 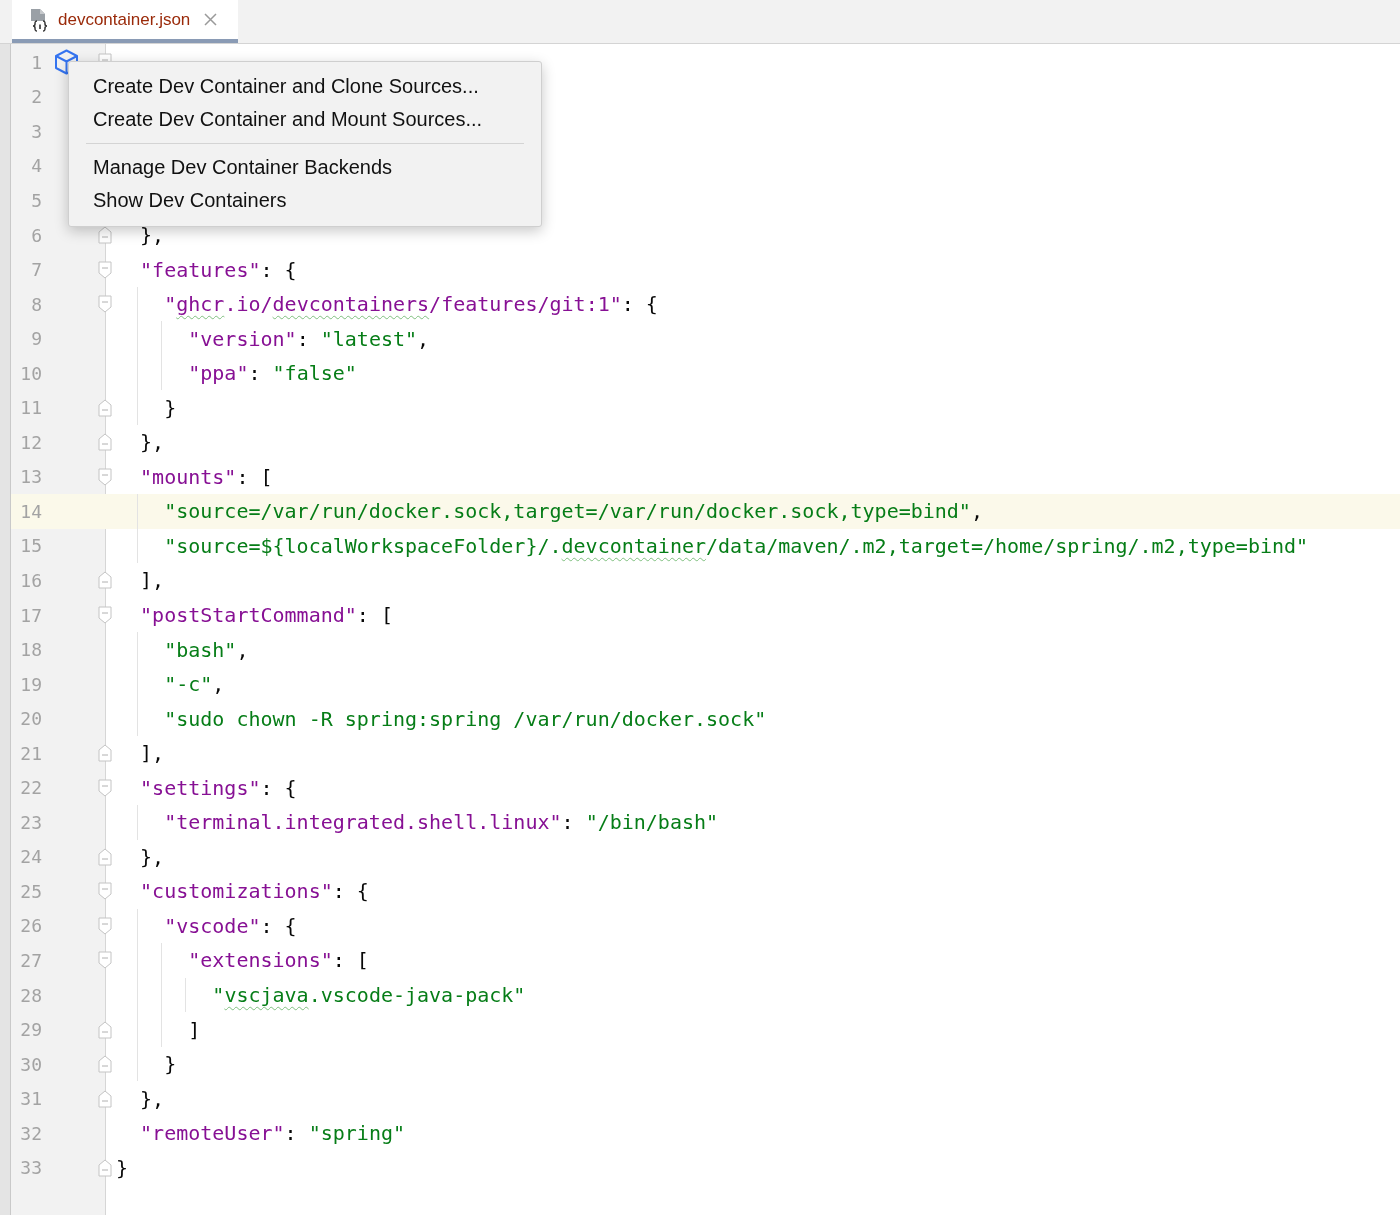 What do you see at coordinates (30, 857) in the screenshot?
I see `line-number: 24` at bounding box center [30, 857].